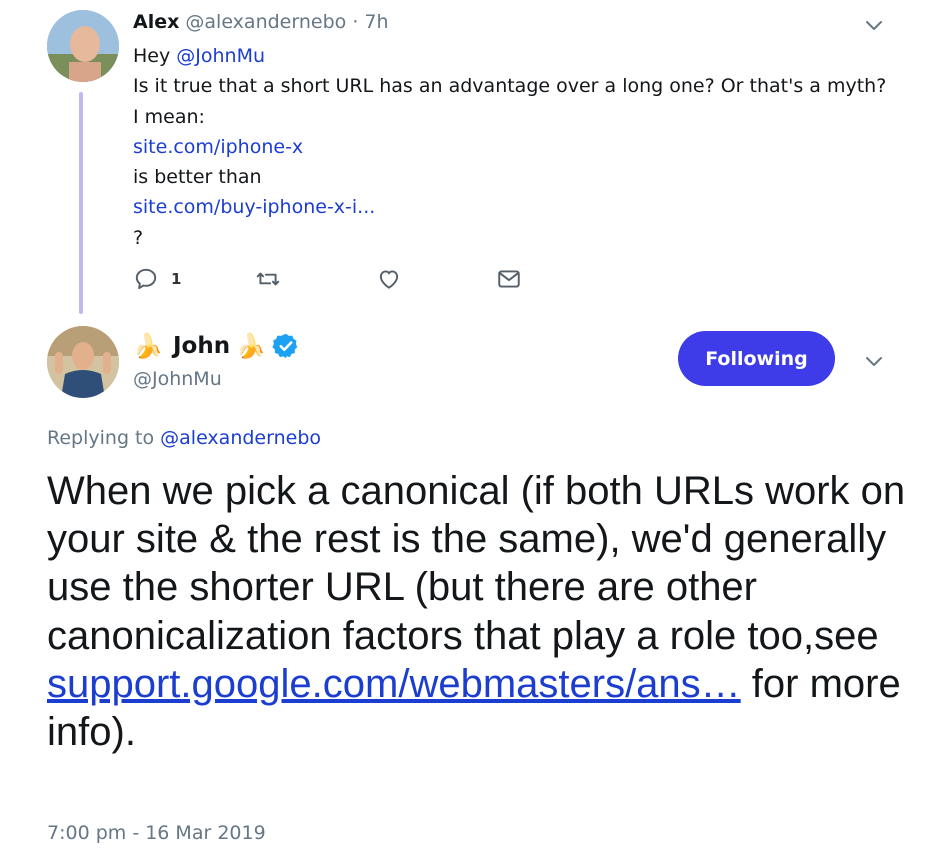  Describe the element at coordinates (156, 22) in the screenshot. I see `author-name: Alex` at that location.